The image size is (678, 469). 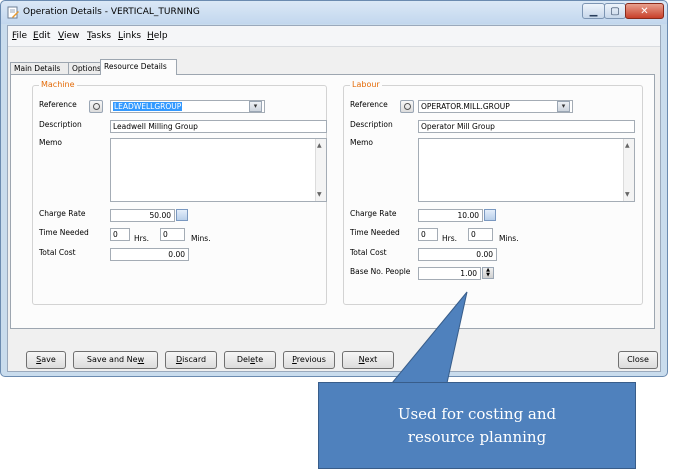 I want to click on labour-charge-rate-label: Charge Rate, so click(x=373, y=213).